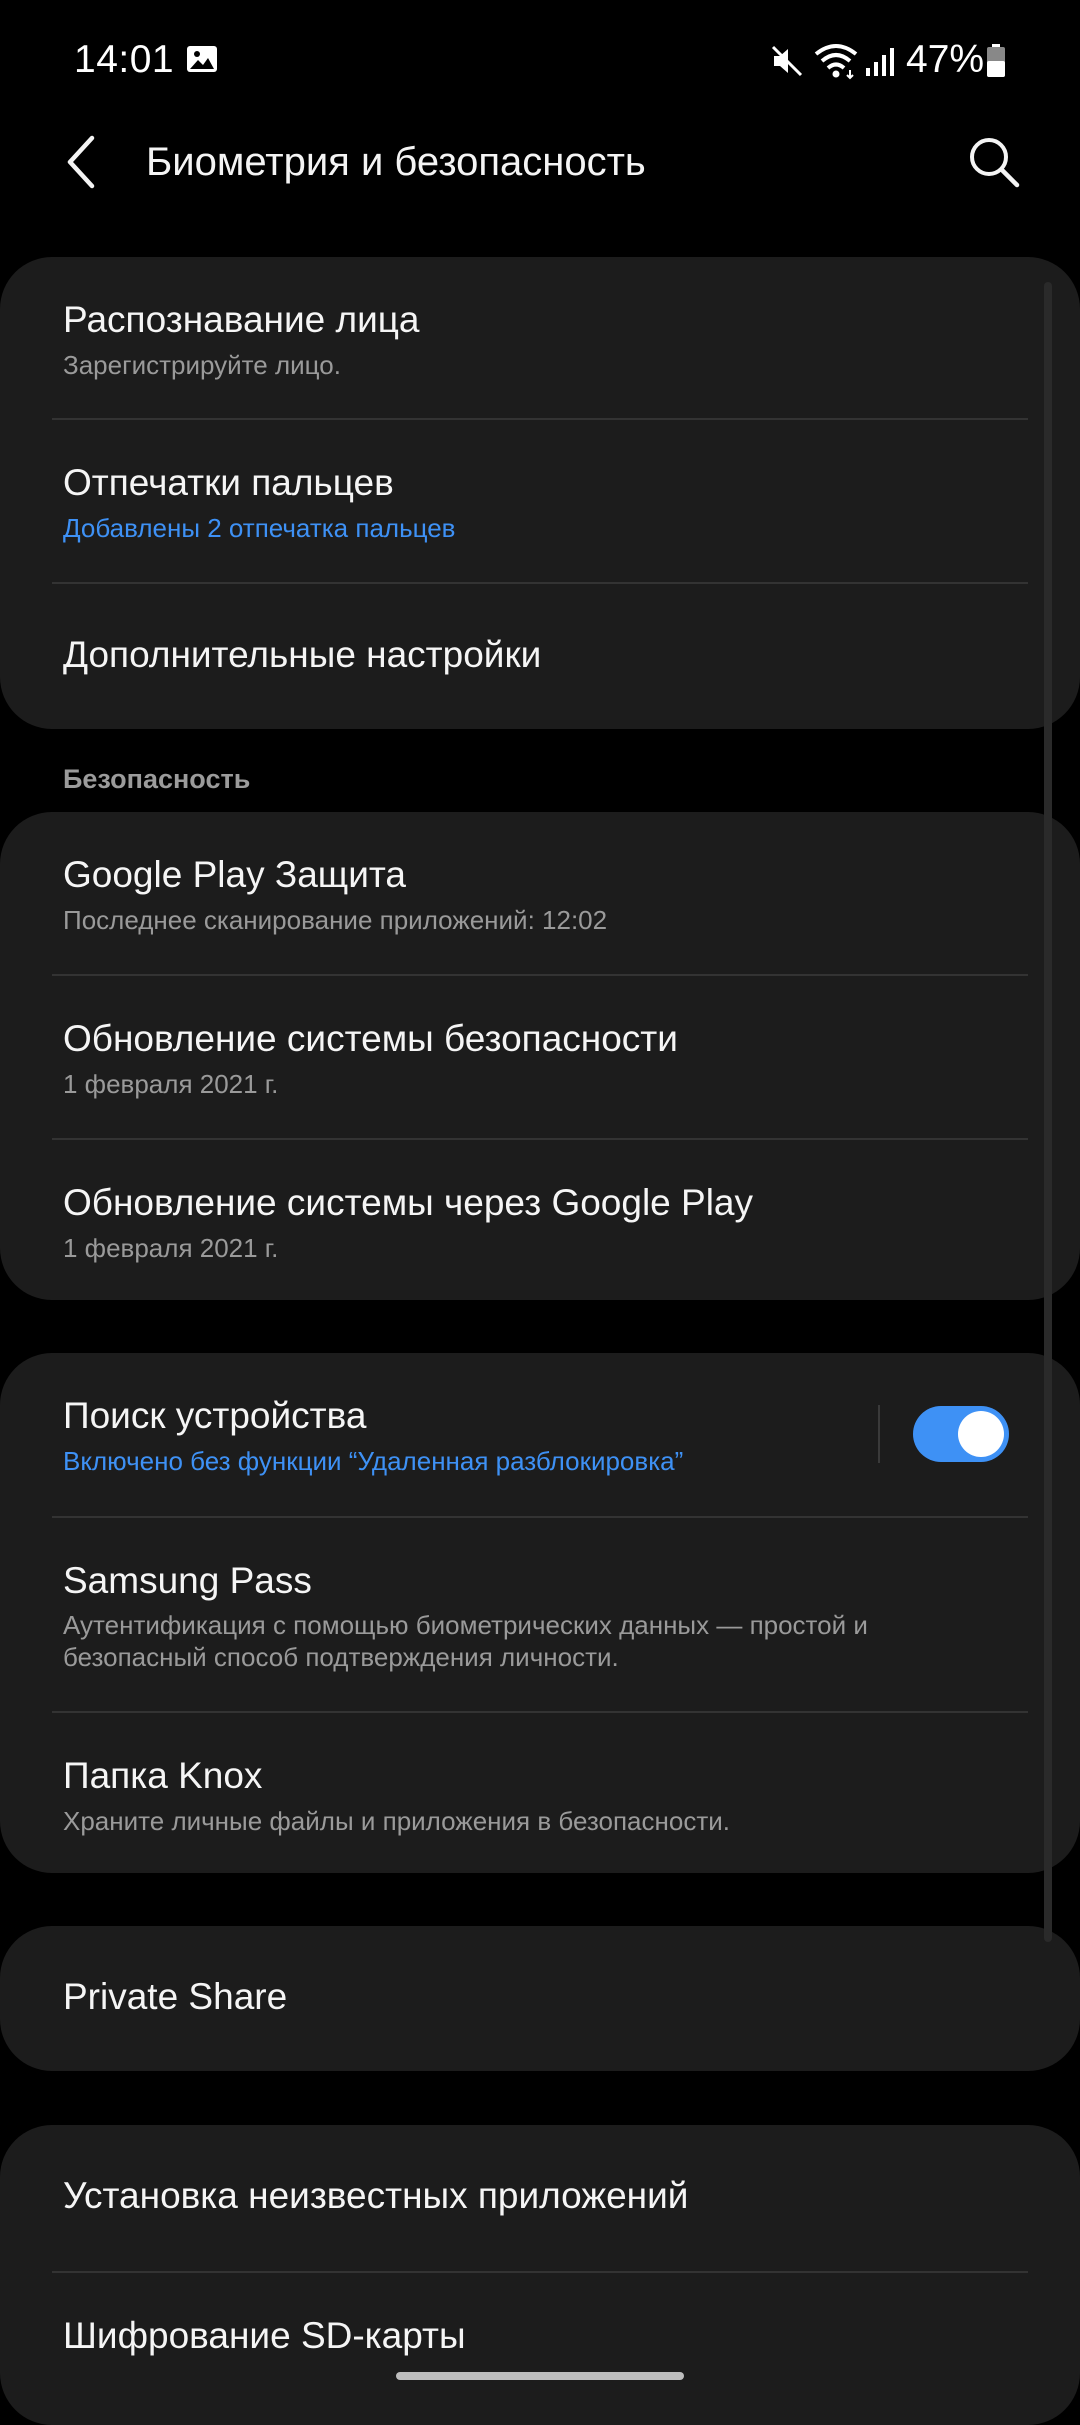 The height and width of the screenshot is (2425, 1080). What do you see at coordinates (370, 1038) in the screenshot?
I see `security-update-title: Обновление системы безопасности` at bounding box center [370, 1038].